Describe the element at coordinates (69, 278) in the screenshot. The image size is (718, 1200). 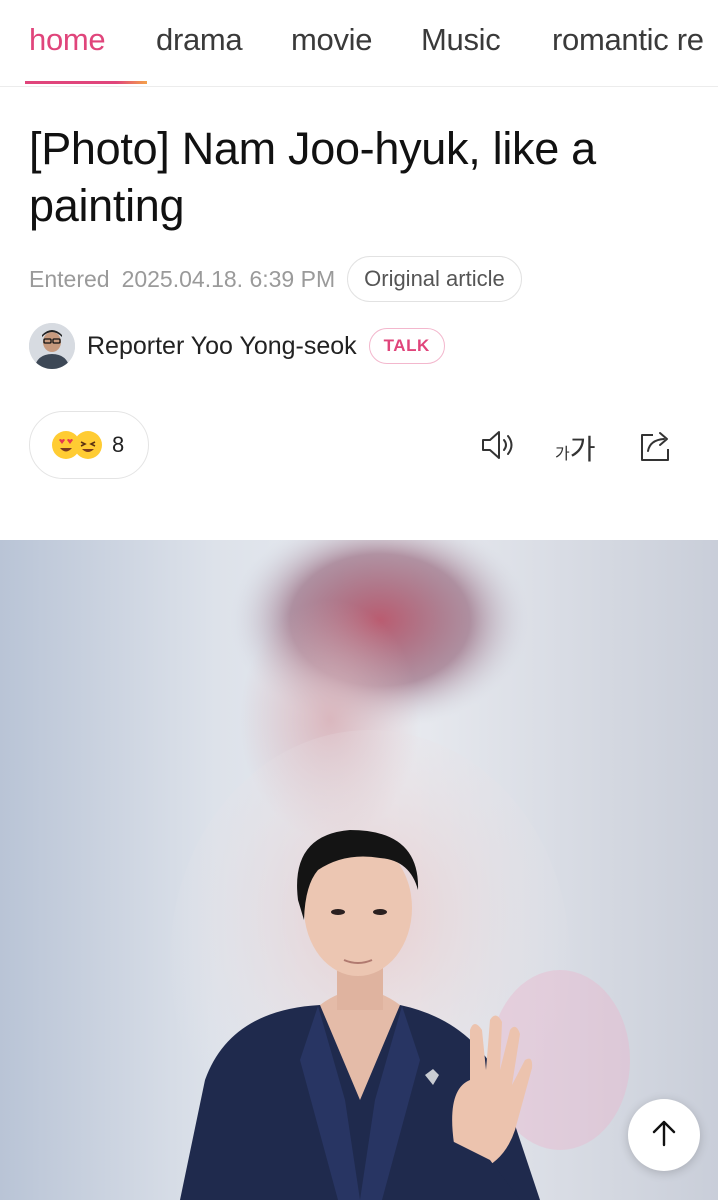
I see `entered-label: Entered` at that location.